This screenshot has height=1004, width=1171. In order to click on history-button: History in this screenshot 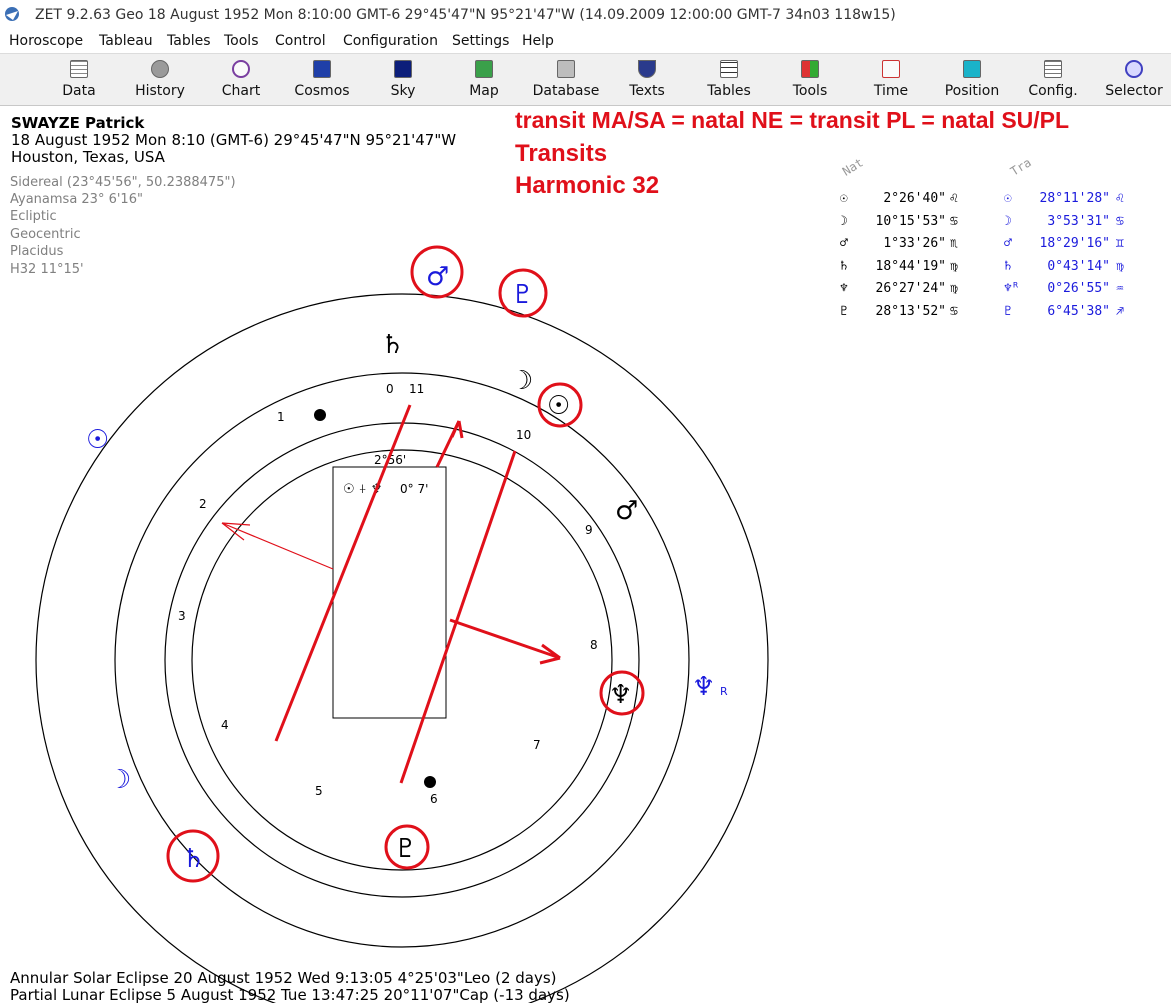, I will do `click(160, 79)`.